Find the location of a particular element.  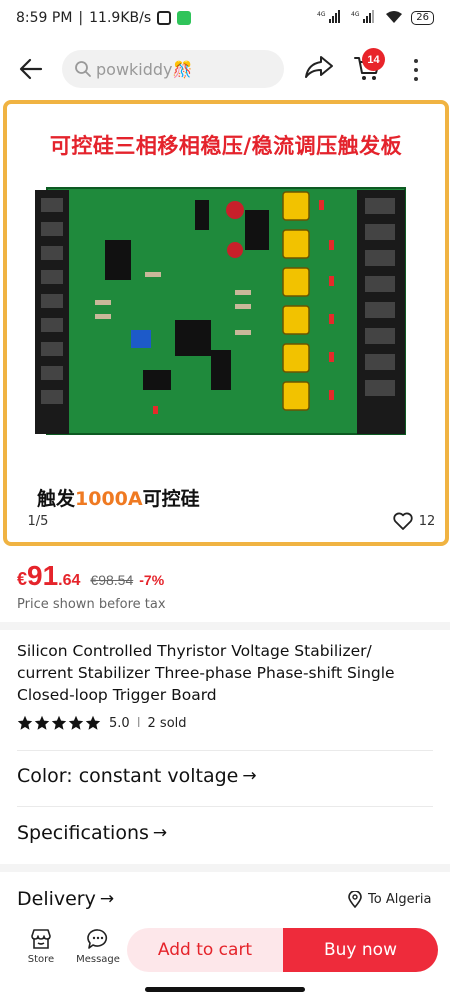

share-icon is located at coordinates (319, 67).